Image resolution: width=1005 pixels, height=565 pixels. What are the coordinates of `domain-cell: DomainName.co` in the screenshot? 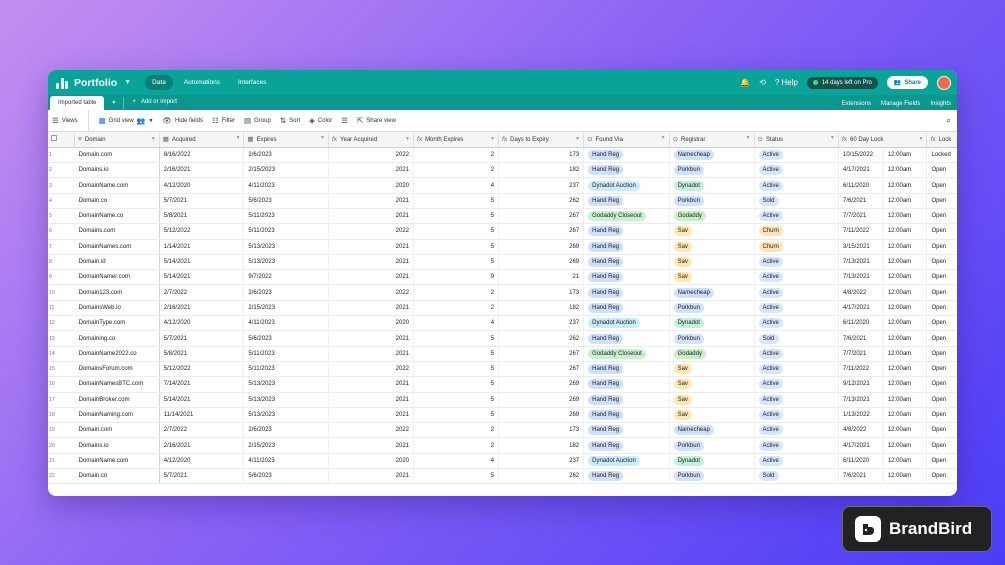 It's located at (117, 216).